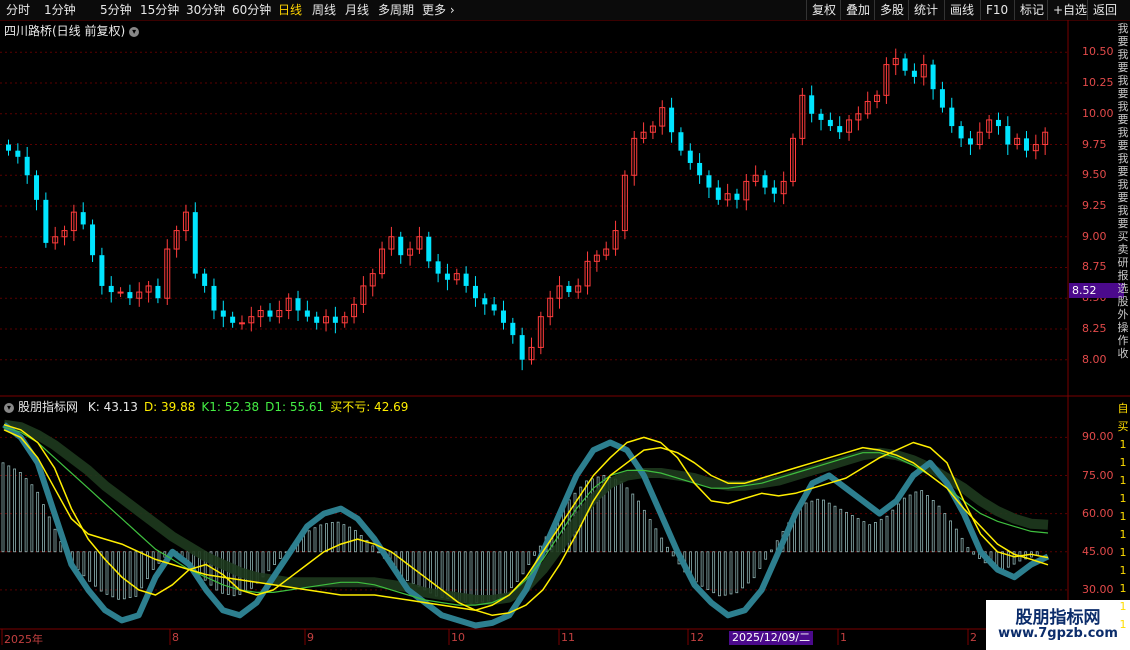  I want to click on side-strip-char: 操, so click(1123, 327).